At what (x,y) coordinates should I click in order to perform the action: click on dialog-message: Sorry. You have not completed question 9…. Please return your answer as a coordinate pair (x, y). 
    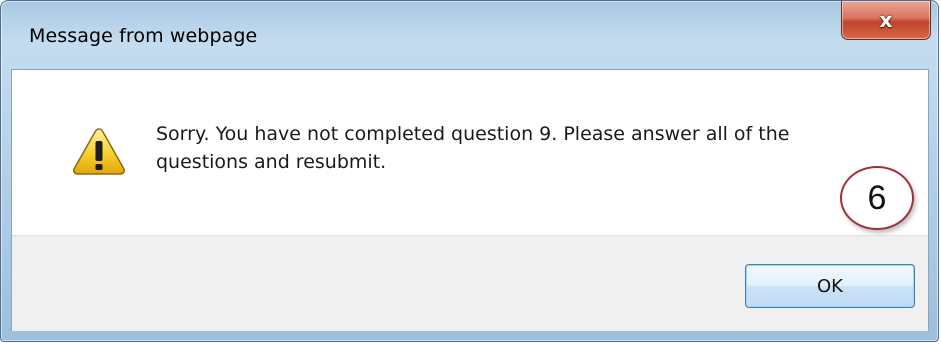
    Looking at the image, I should click on (473, 148).